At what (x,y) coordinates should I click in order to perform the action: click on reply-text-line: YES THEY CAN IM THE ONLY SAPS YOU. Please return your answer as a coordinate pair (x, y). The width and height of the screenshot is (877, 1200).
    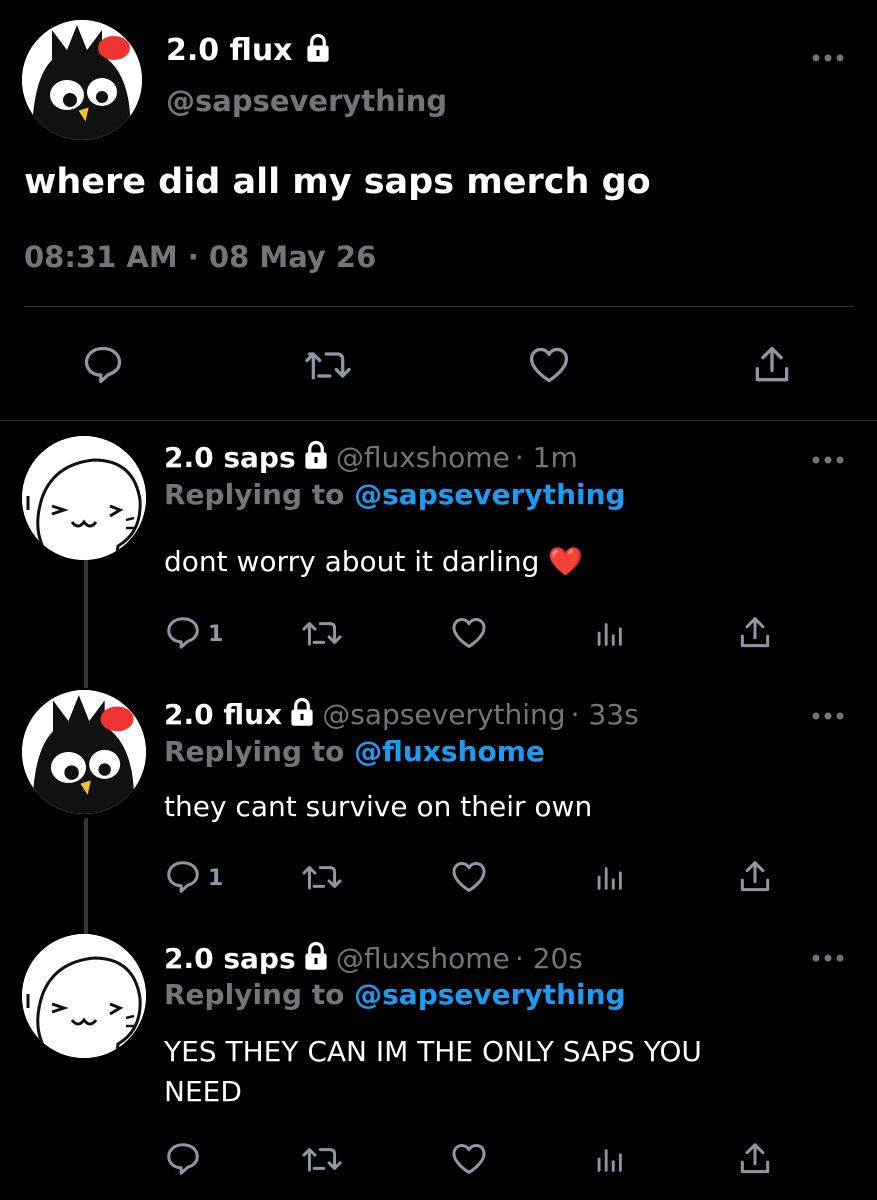
    Looking at the image, I should click on (433, 1051).